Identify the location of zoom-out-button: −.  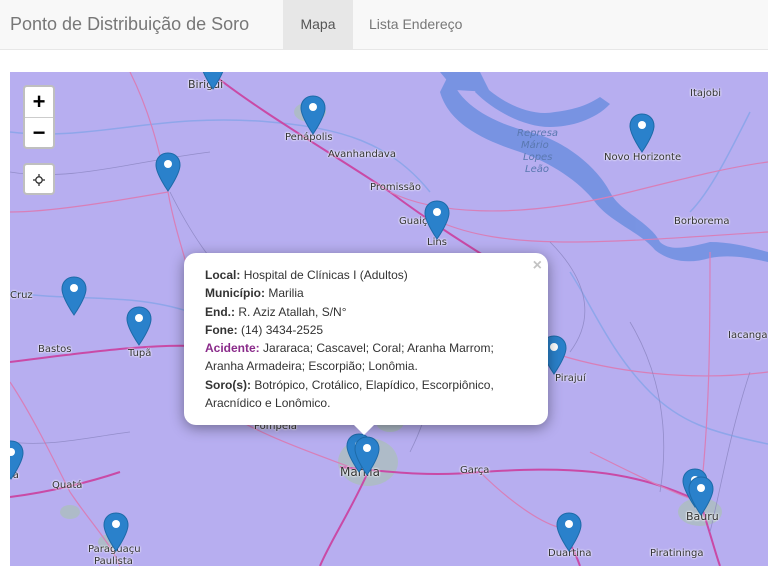
(39, 133).